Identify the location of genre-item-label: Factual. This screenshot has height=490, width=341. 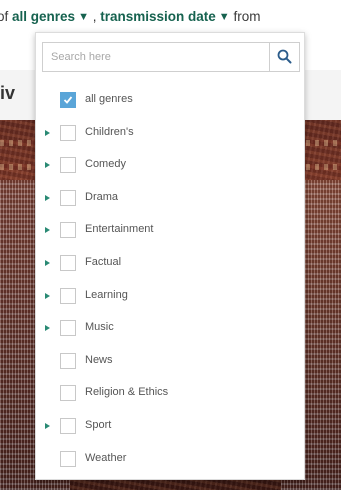
(103, 261).